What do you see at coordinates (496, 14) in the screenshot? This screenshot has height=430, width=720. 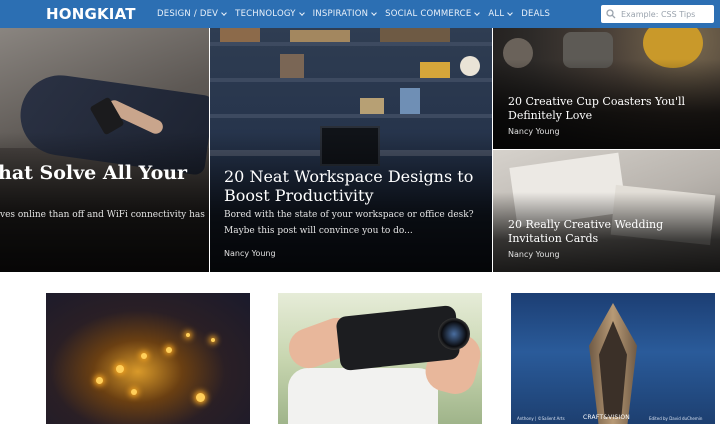 I see `nav-label: ALL` at bounding box center [496, 14].